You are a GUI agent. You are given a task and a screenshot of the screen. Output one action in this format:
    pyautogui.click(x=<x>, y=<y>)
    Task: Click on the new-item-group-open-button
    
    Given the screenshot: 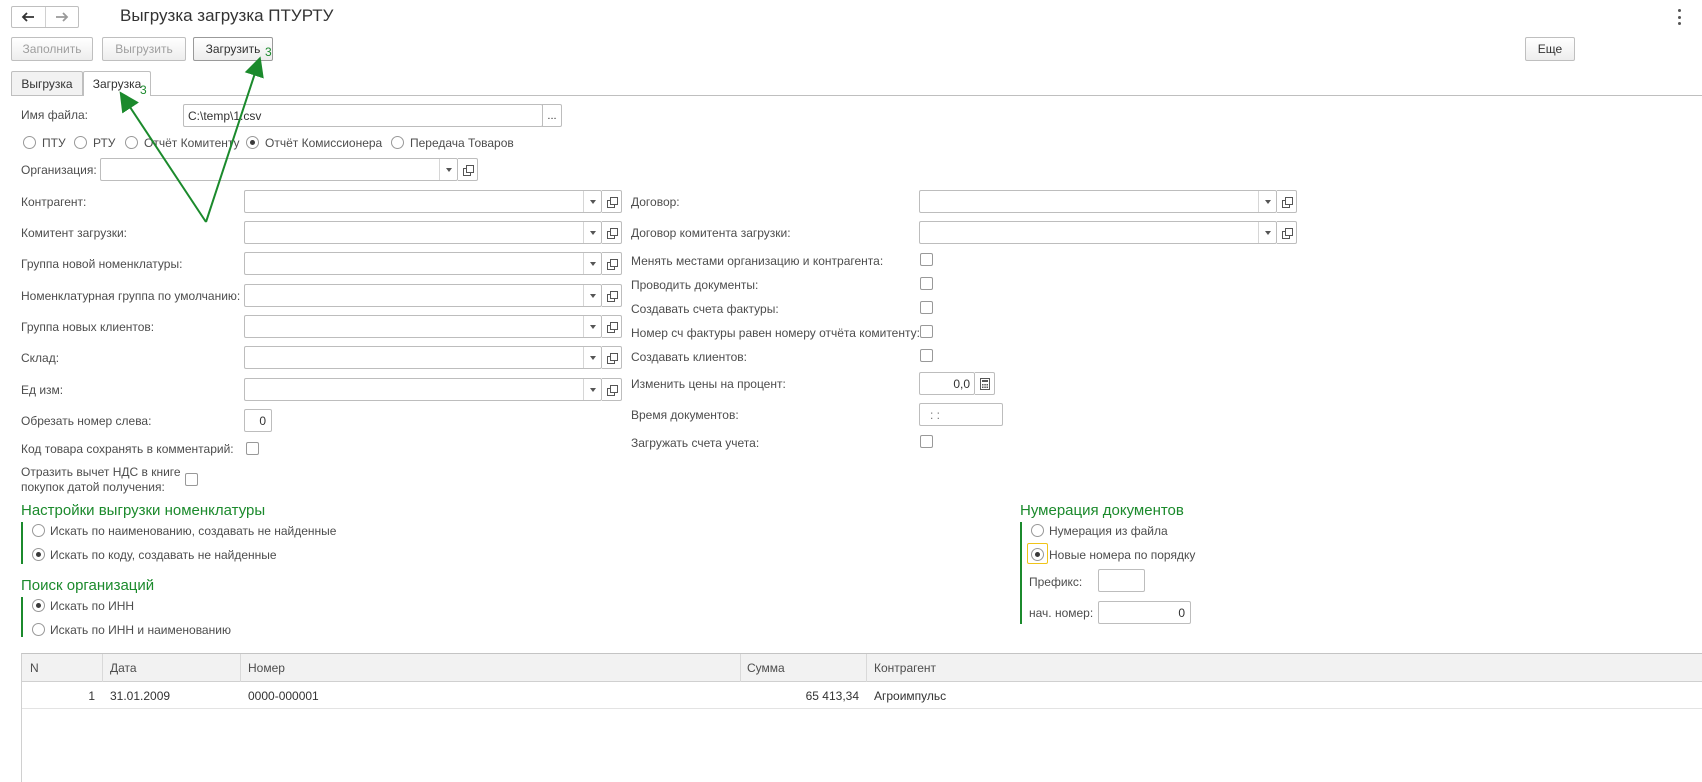 What is the action you would take?
    pyautogui.click(x=612, y=263)
    